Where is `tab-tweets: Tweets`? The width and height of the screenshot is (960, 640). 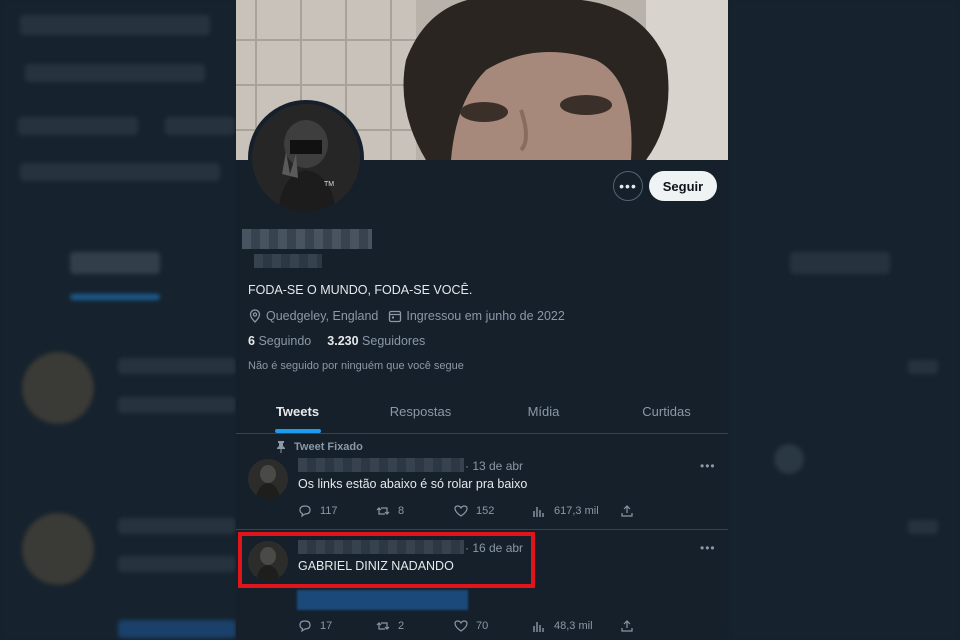 tab-tweets: Tweets is located at coordinates (297, 411).